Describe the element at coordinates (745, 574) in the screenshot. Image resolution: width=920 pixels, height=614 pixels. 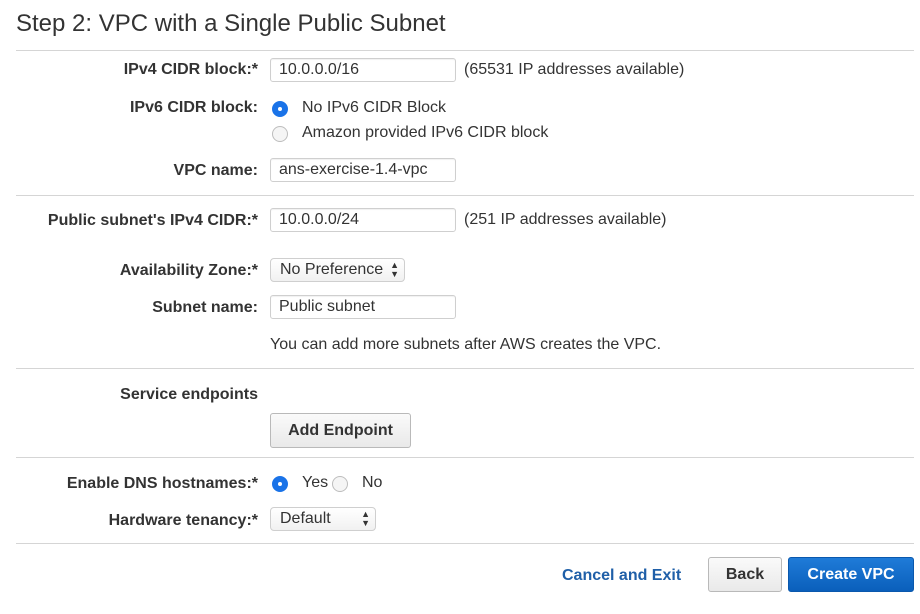
I see `back-button: Back` at that location.